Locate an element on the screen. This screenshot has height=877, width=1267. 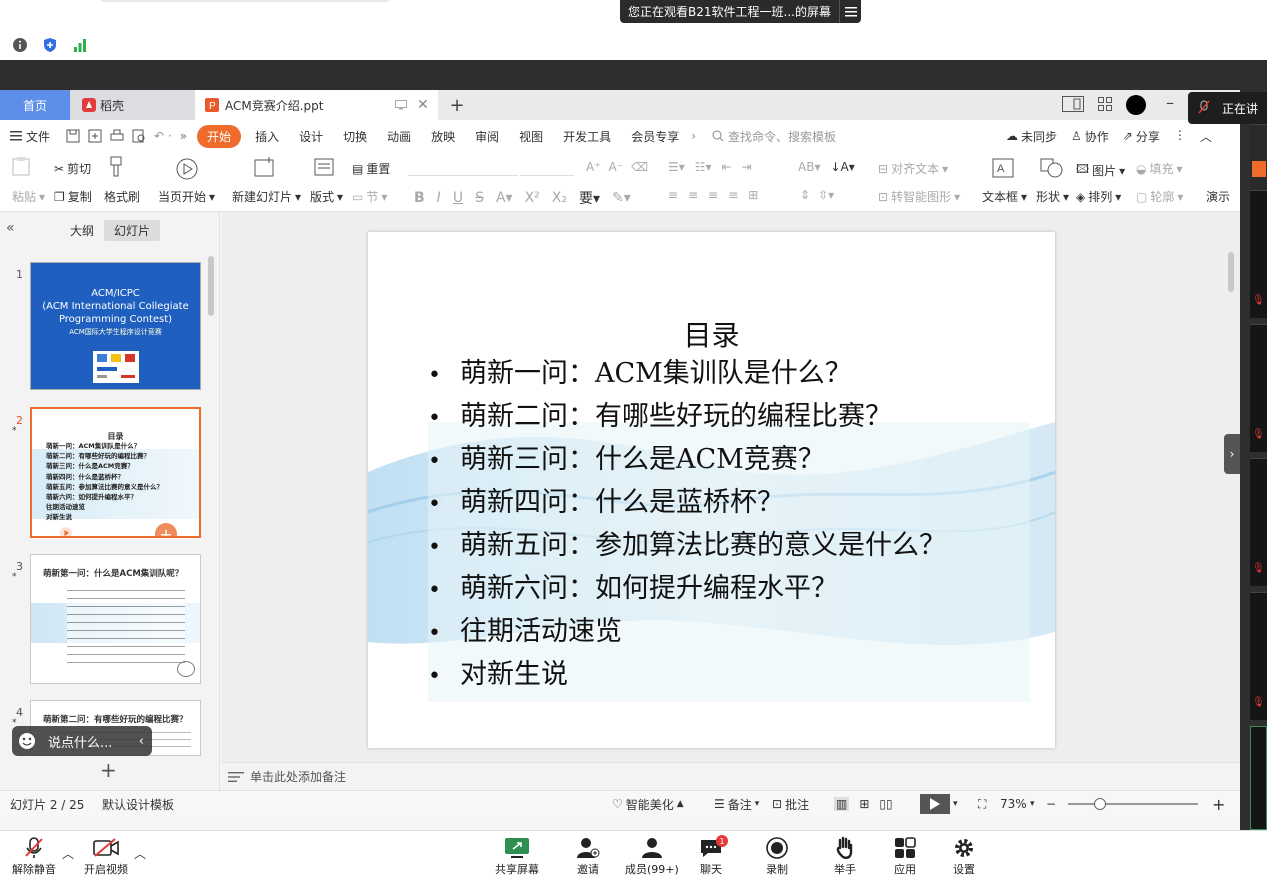
collab-button: ♙ 协作 is located at coordinates (1090, 136).